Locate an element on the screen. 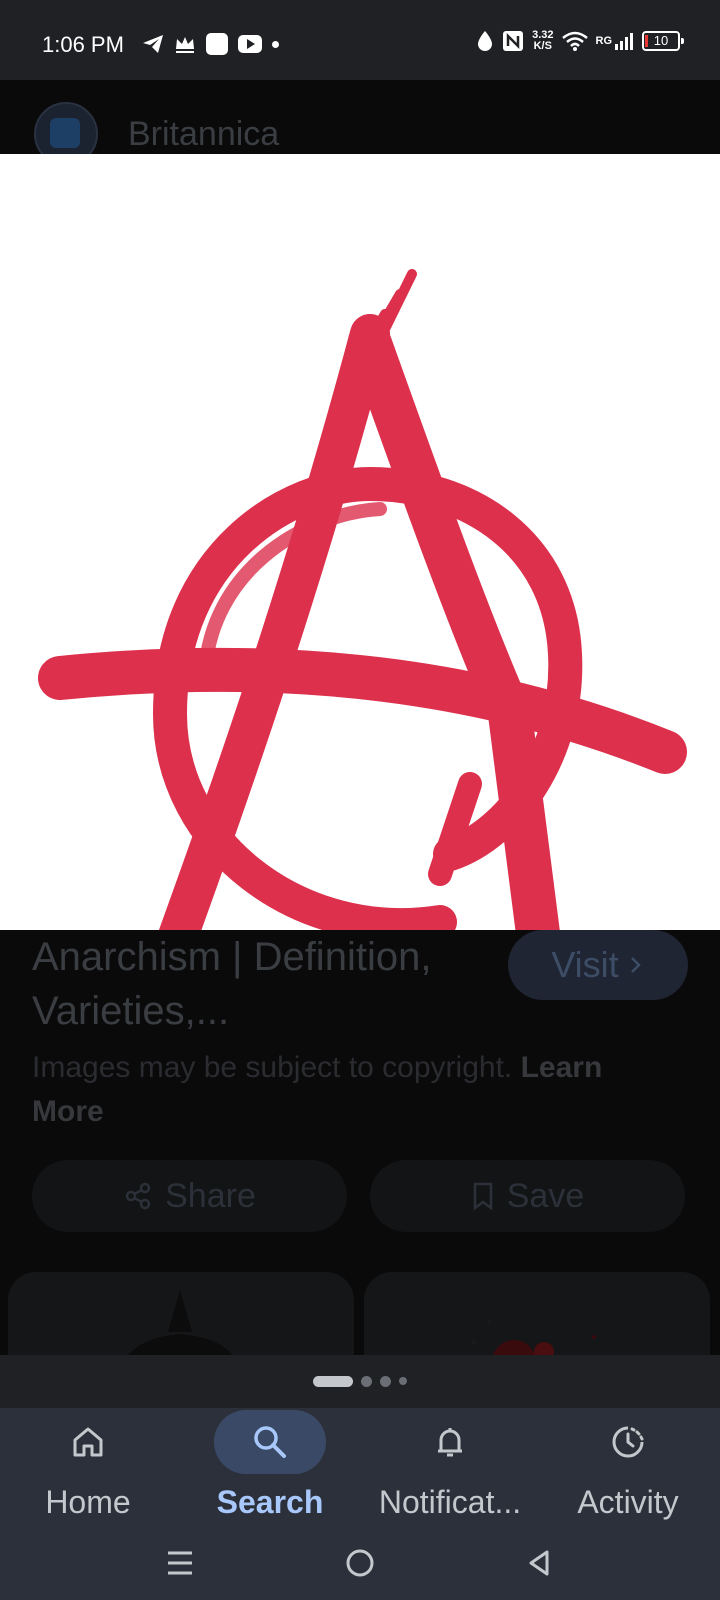  more-notifications-dot is located at coordinates (275, 44).